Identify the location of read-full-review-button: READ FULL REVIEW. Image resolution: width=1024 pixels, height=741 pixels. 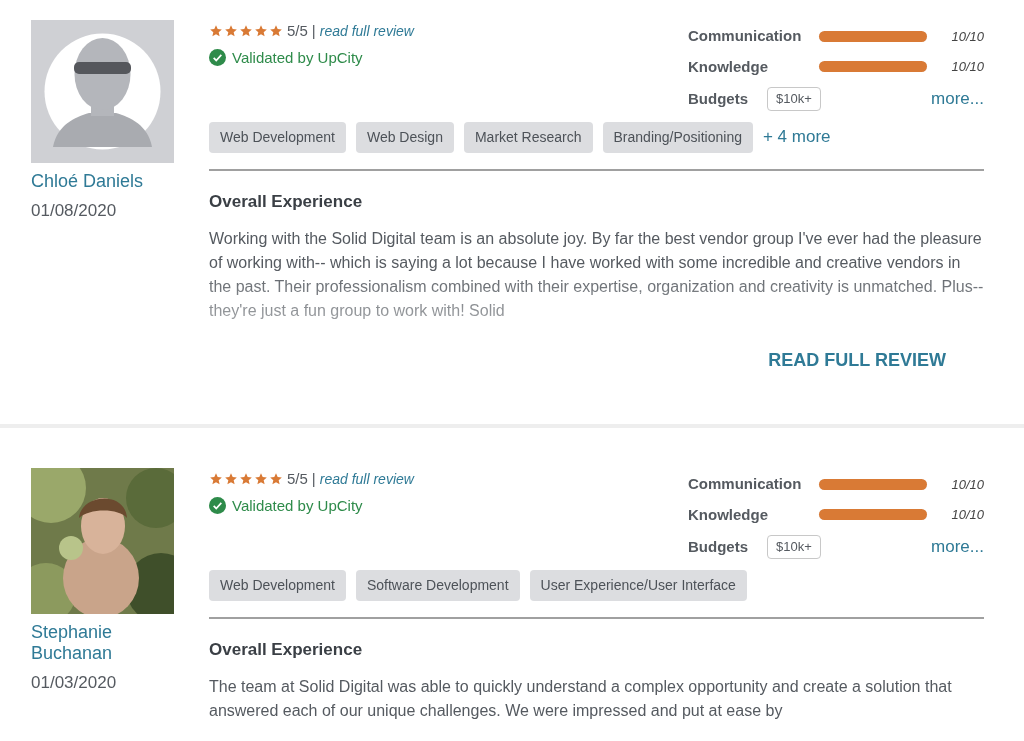
(857, 360).